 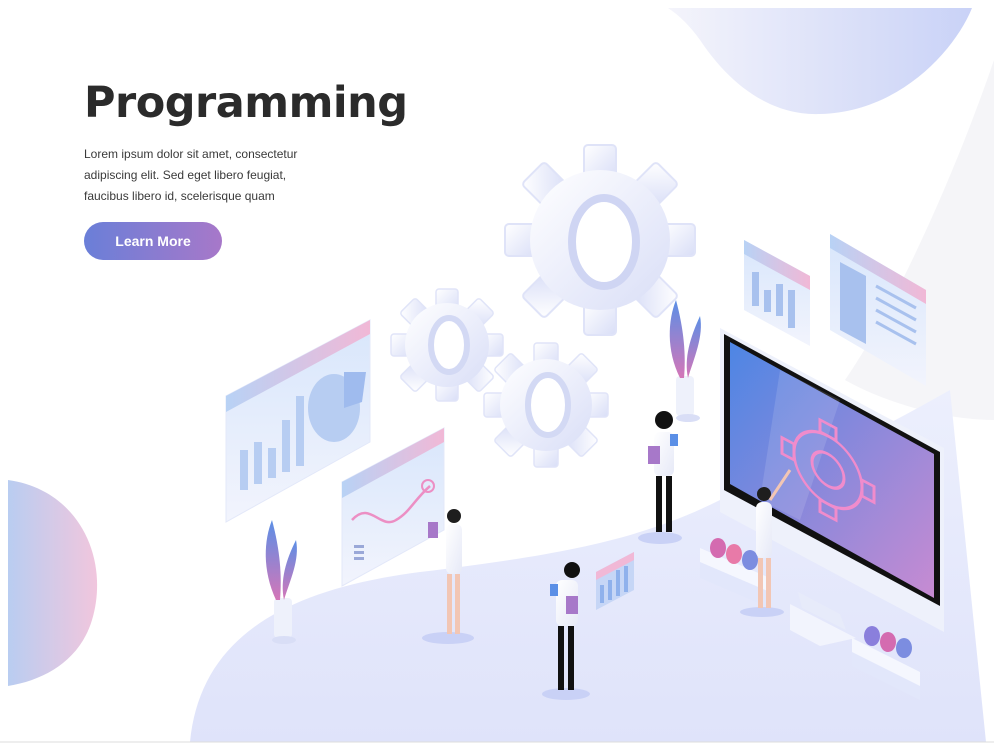 I want to click on bar-chart-icon, so click(x=777, y=293).